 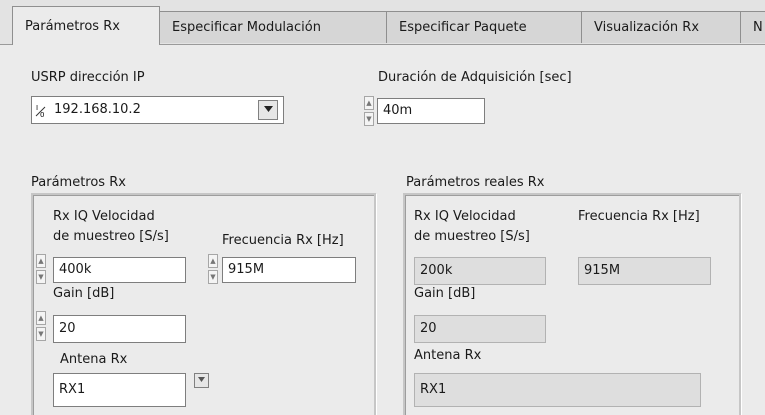 I want to click on real-rate-indicator: 200k, so click(x=480, y=271).